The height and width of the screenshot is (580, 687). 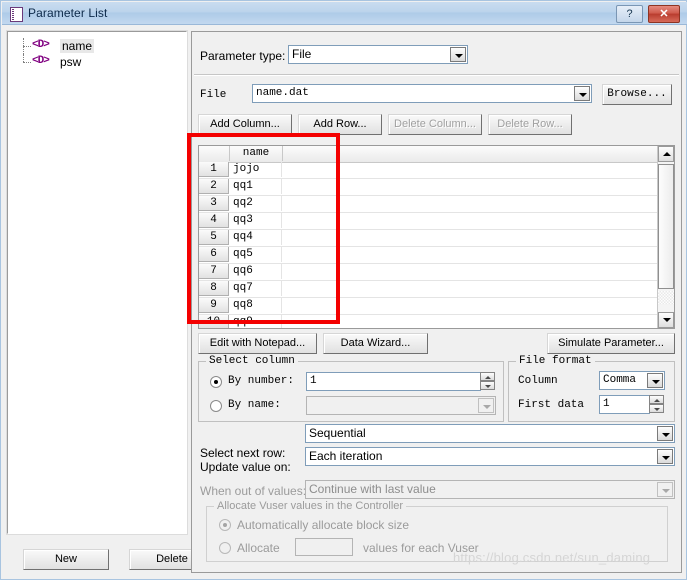 What do you see at coordinates (256, 305) in the screenshot?
I see `cell-name: qq8` at bounding box center [256, 305].